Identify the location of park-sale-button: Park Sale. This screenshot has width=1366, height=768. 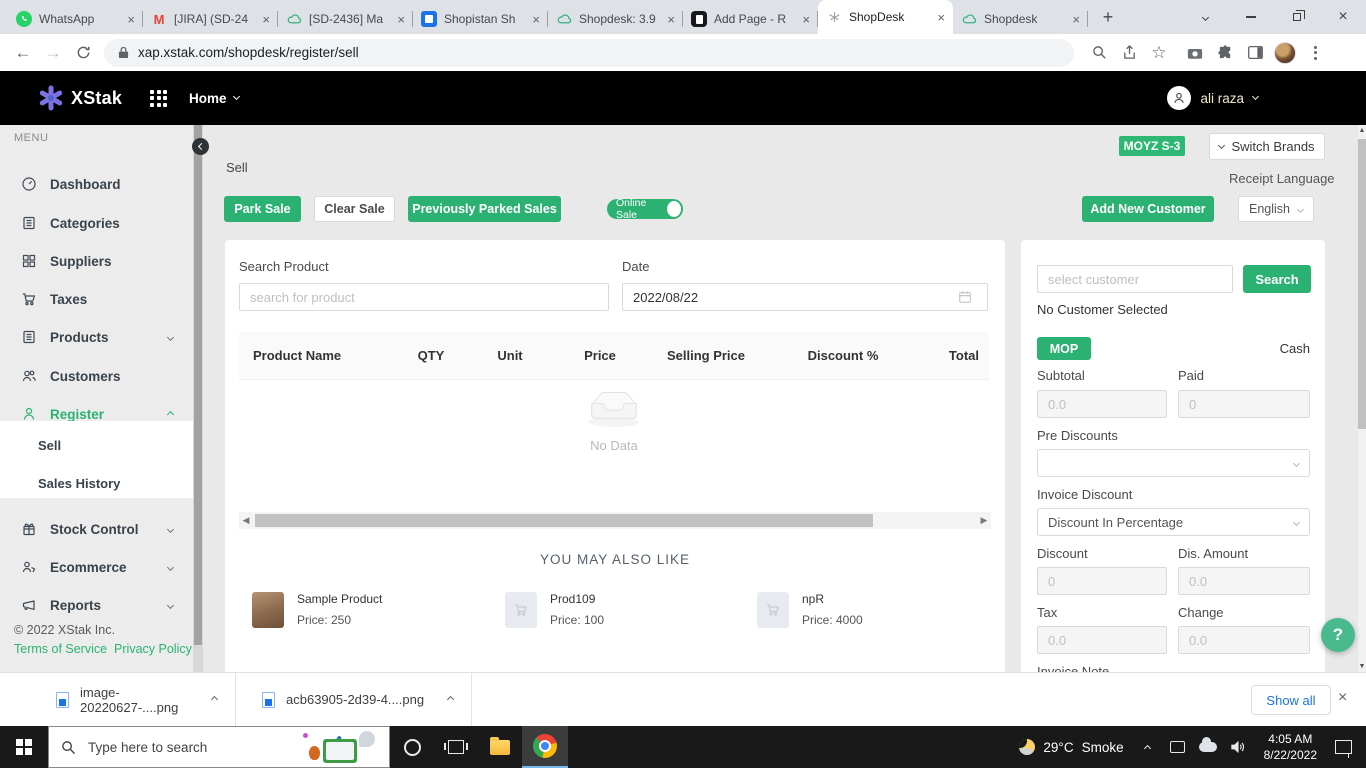
(262, 209).